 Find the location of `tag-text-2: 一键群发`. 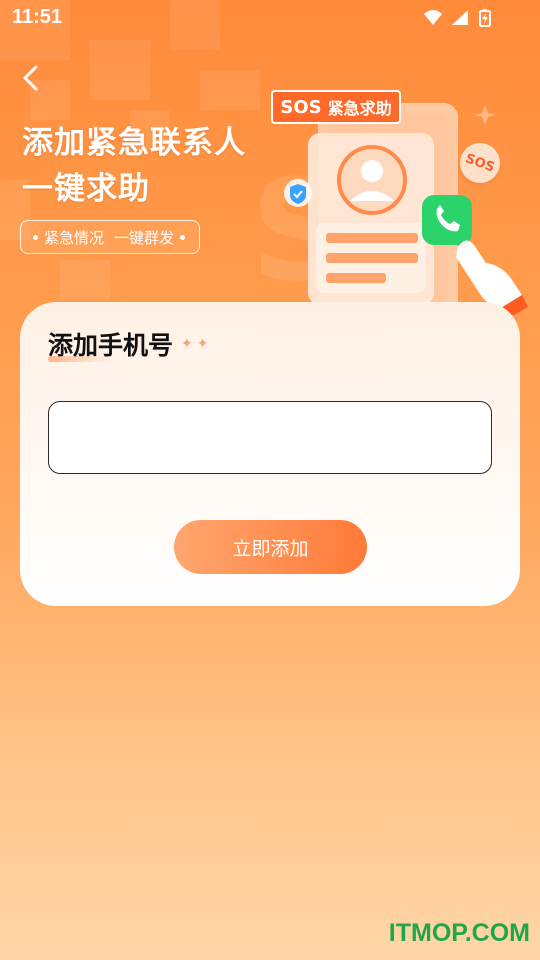

tag-text-2: 一键群发 is located at coordinates (144, 237).